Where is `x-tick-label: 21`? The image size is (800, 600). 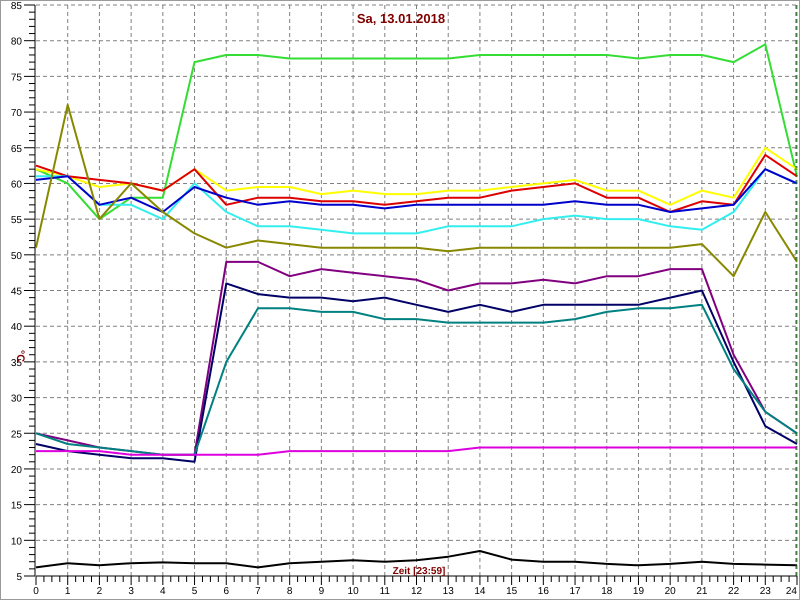
x-tick-label: 21 is located at coordinates (702, 591).